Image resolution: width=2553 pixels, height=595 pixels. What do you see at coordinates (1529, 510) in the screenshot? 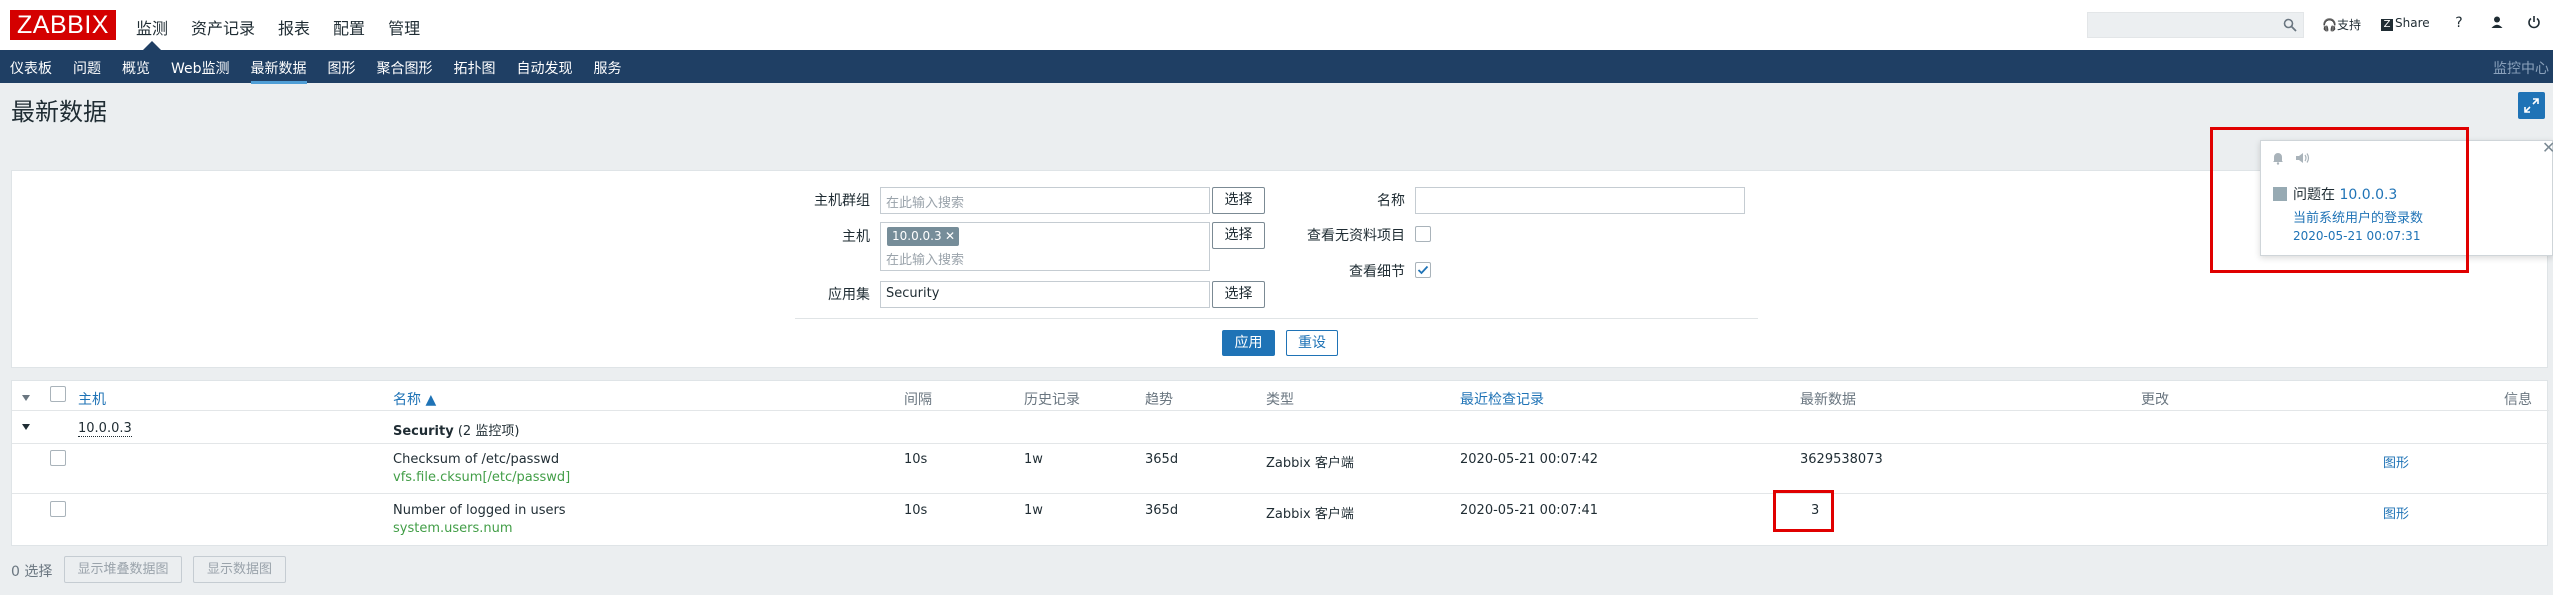
I see `item-last-check: 2020-05-21 00:07:41` at bounding box center [1529, 510].